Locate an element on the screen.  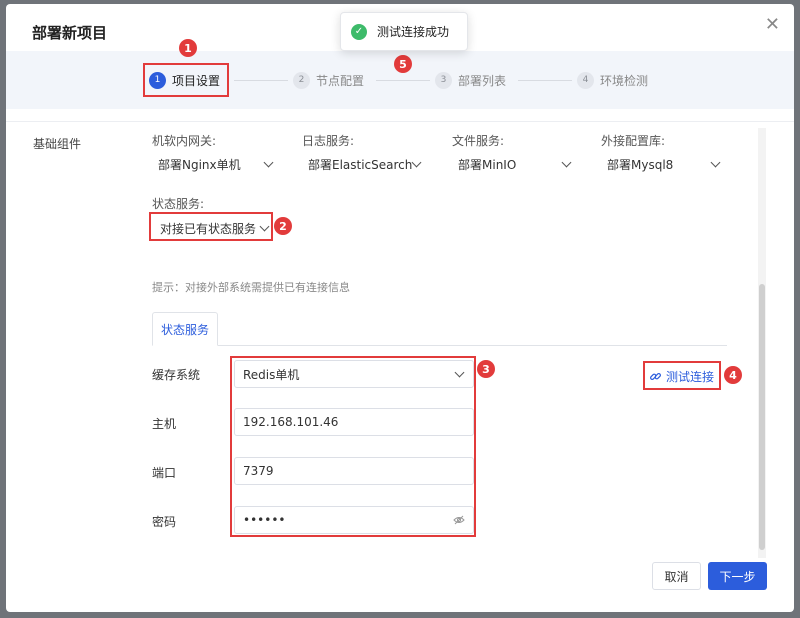
success-toast: ✓ 测试连接成功 is located at coordinates (404, 31).